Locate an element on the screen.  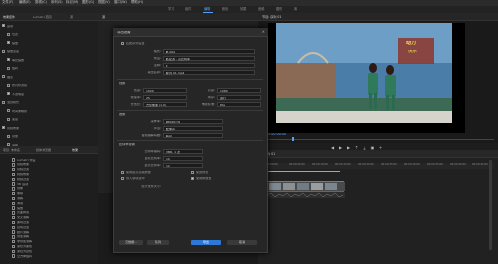
menu-view: 视图(V) is located at coordinates (104, 2).